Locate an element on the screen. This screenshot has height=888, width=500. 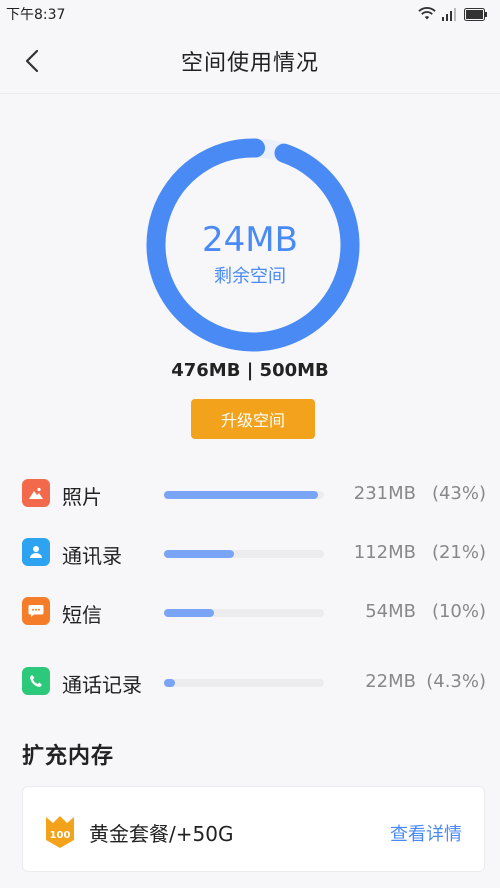
storage-row-size: 231MB is located at coordinates (384, 493).